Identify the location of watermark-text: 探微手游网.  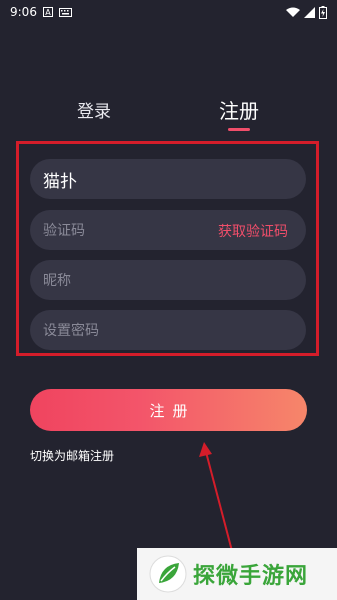
(251, 576).